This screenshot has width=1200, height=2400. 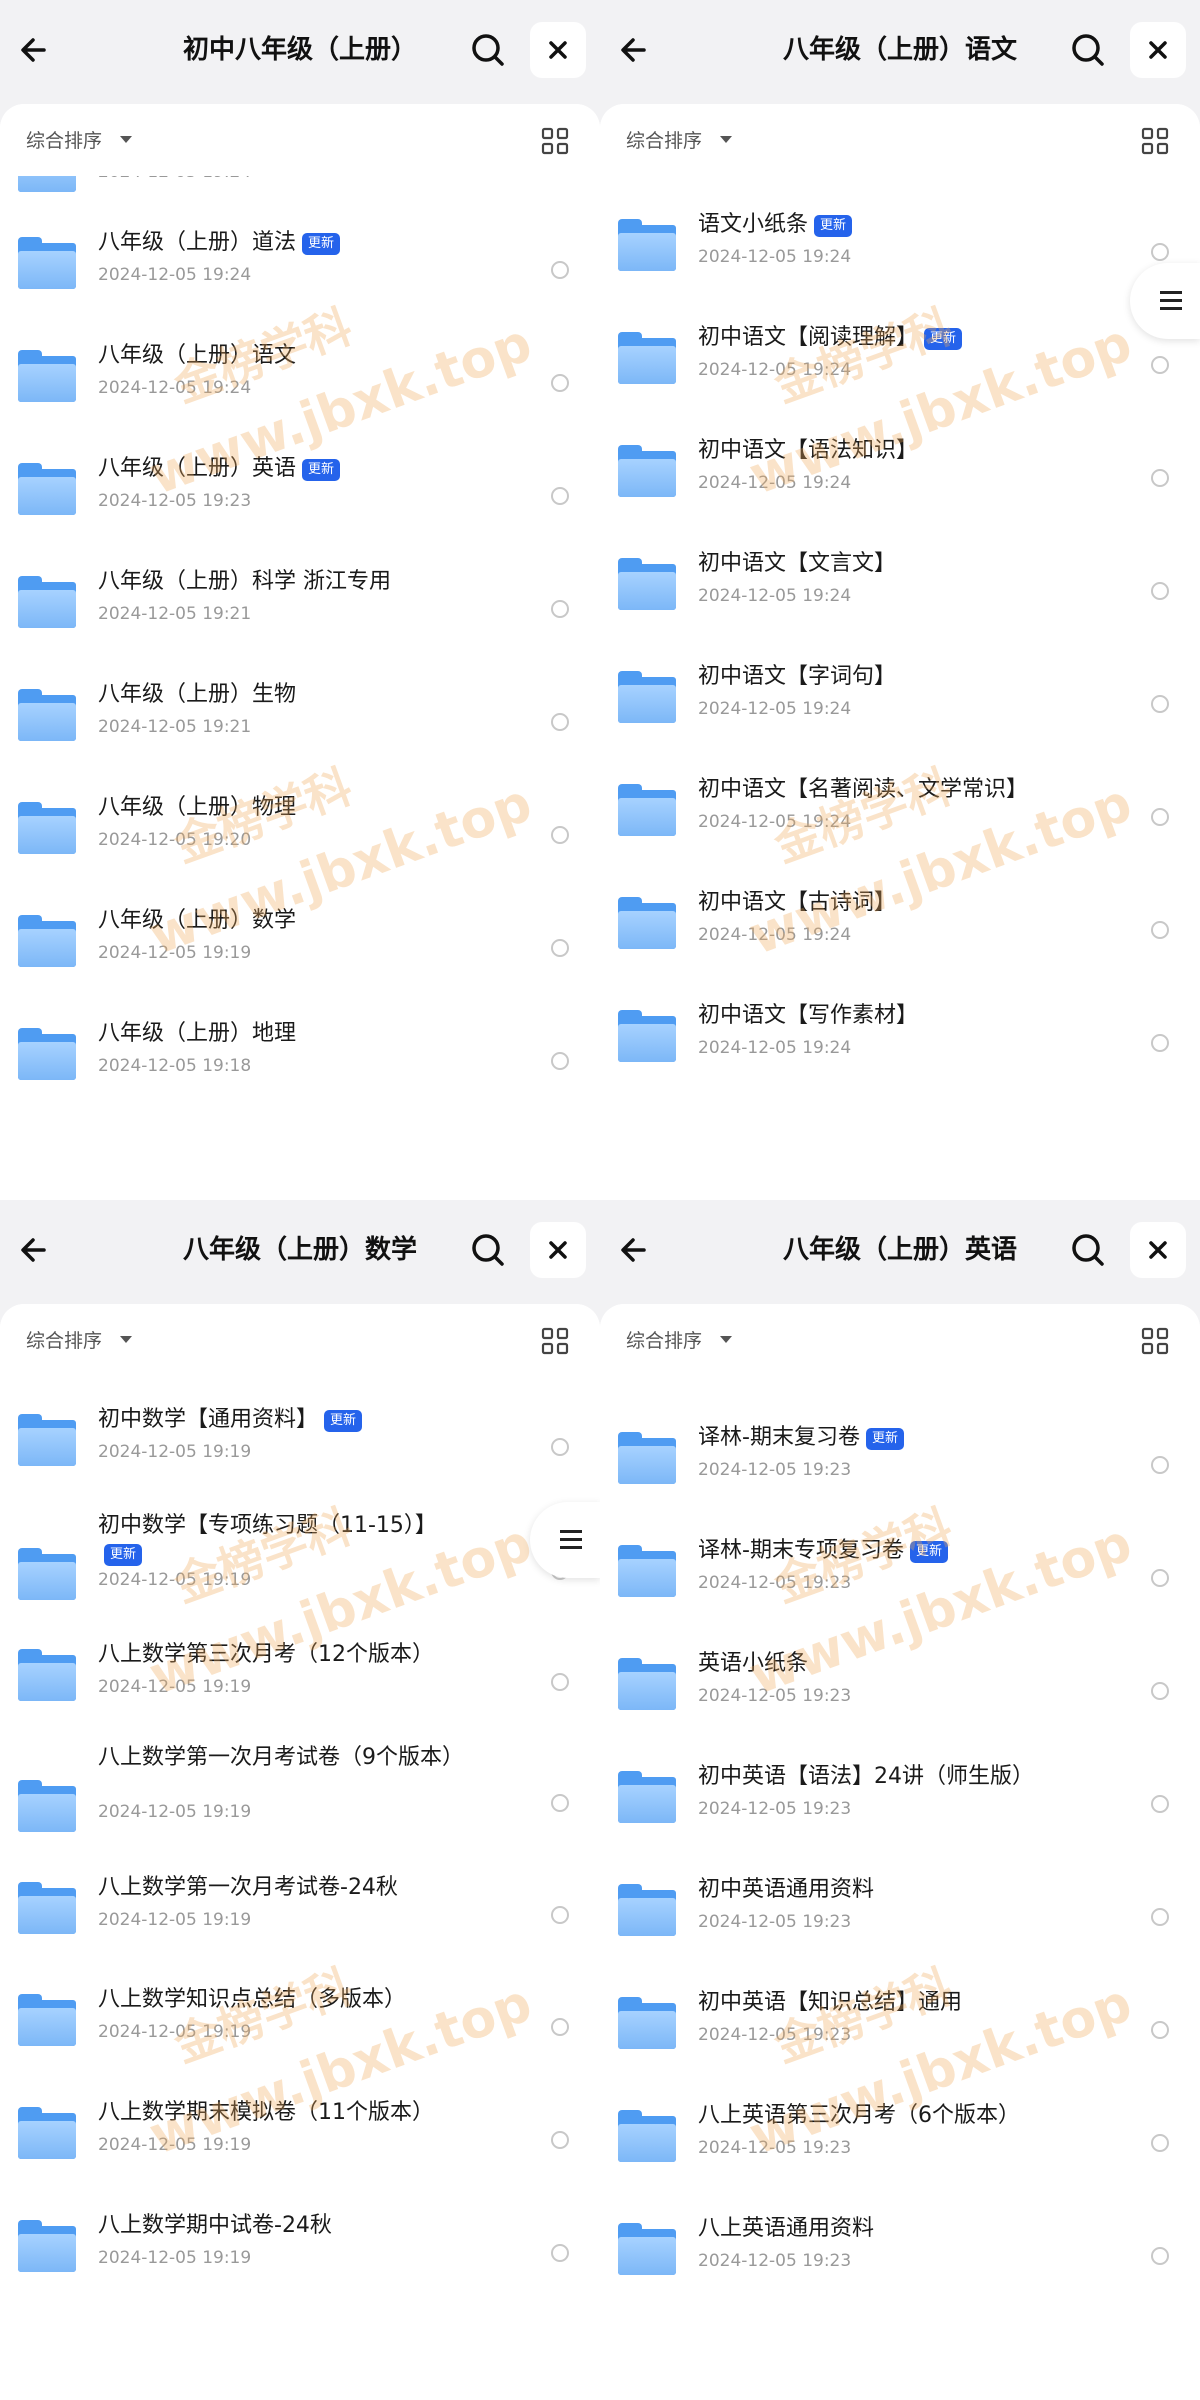 I want to click on folder-row: 八年级（上册）英语 更新 2024-12-05 19:23, so click(x=300, y=485).